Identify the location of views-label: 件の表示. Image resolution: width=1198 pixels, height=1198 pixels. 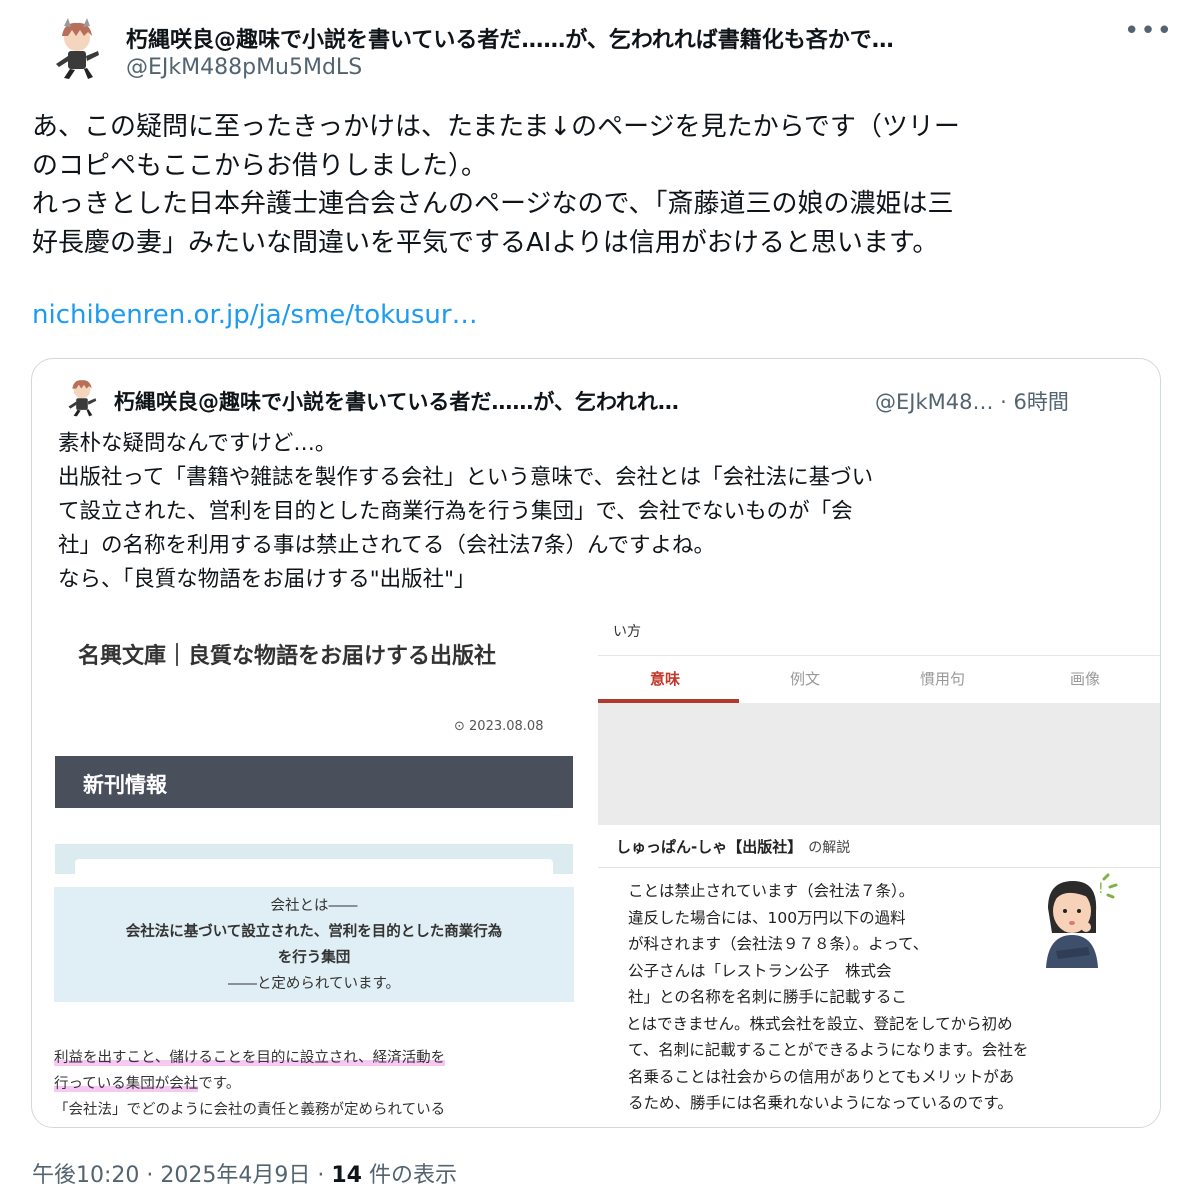
(409, 1175).